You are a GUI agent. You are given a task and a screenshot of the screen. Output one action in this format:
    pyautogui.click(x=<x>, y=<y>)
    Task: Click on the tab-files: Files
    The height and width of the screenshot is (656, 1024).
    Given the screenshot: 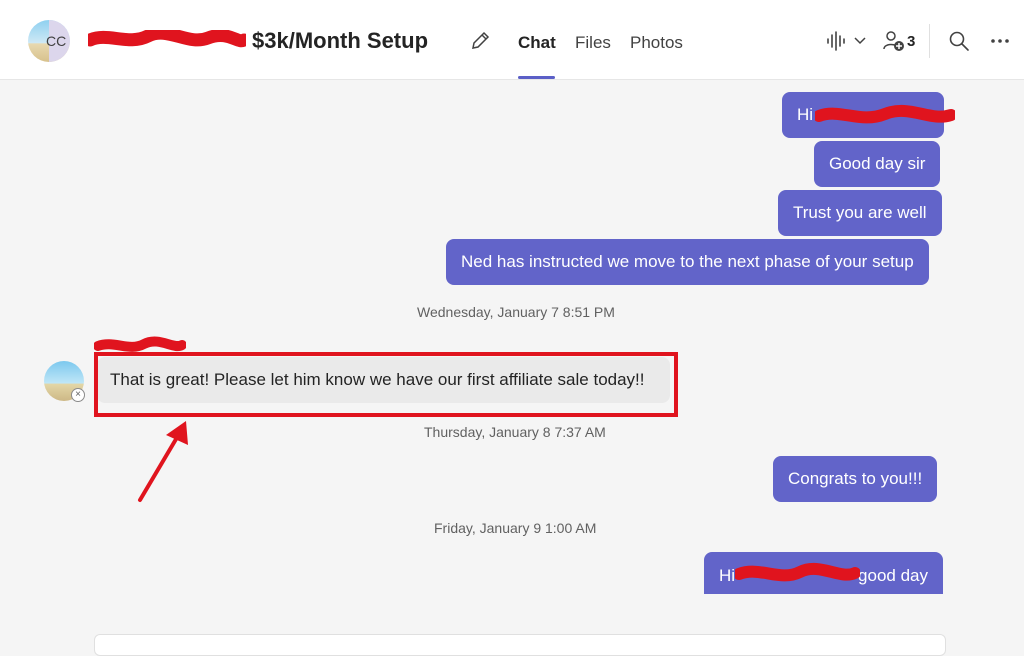 What is the action you would take?
    pyautogui.click(x=593, y=43)
    